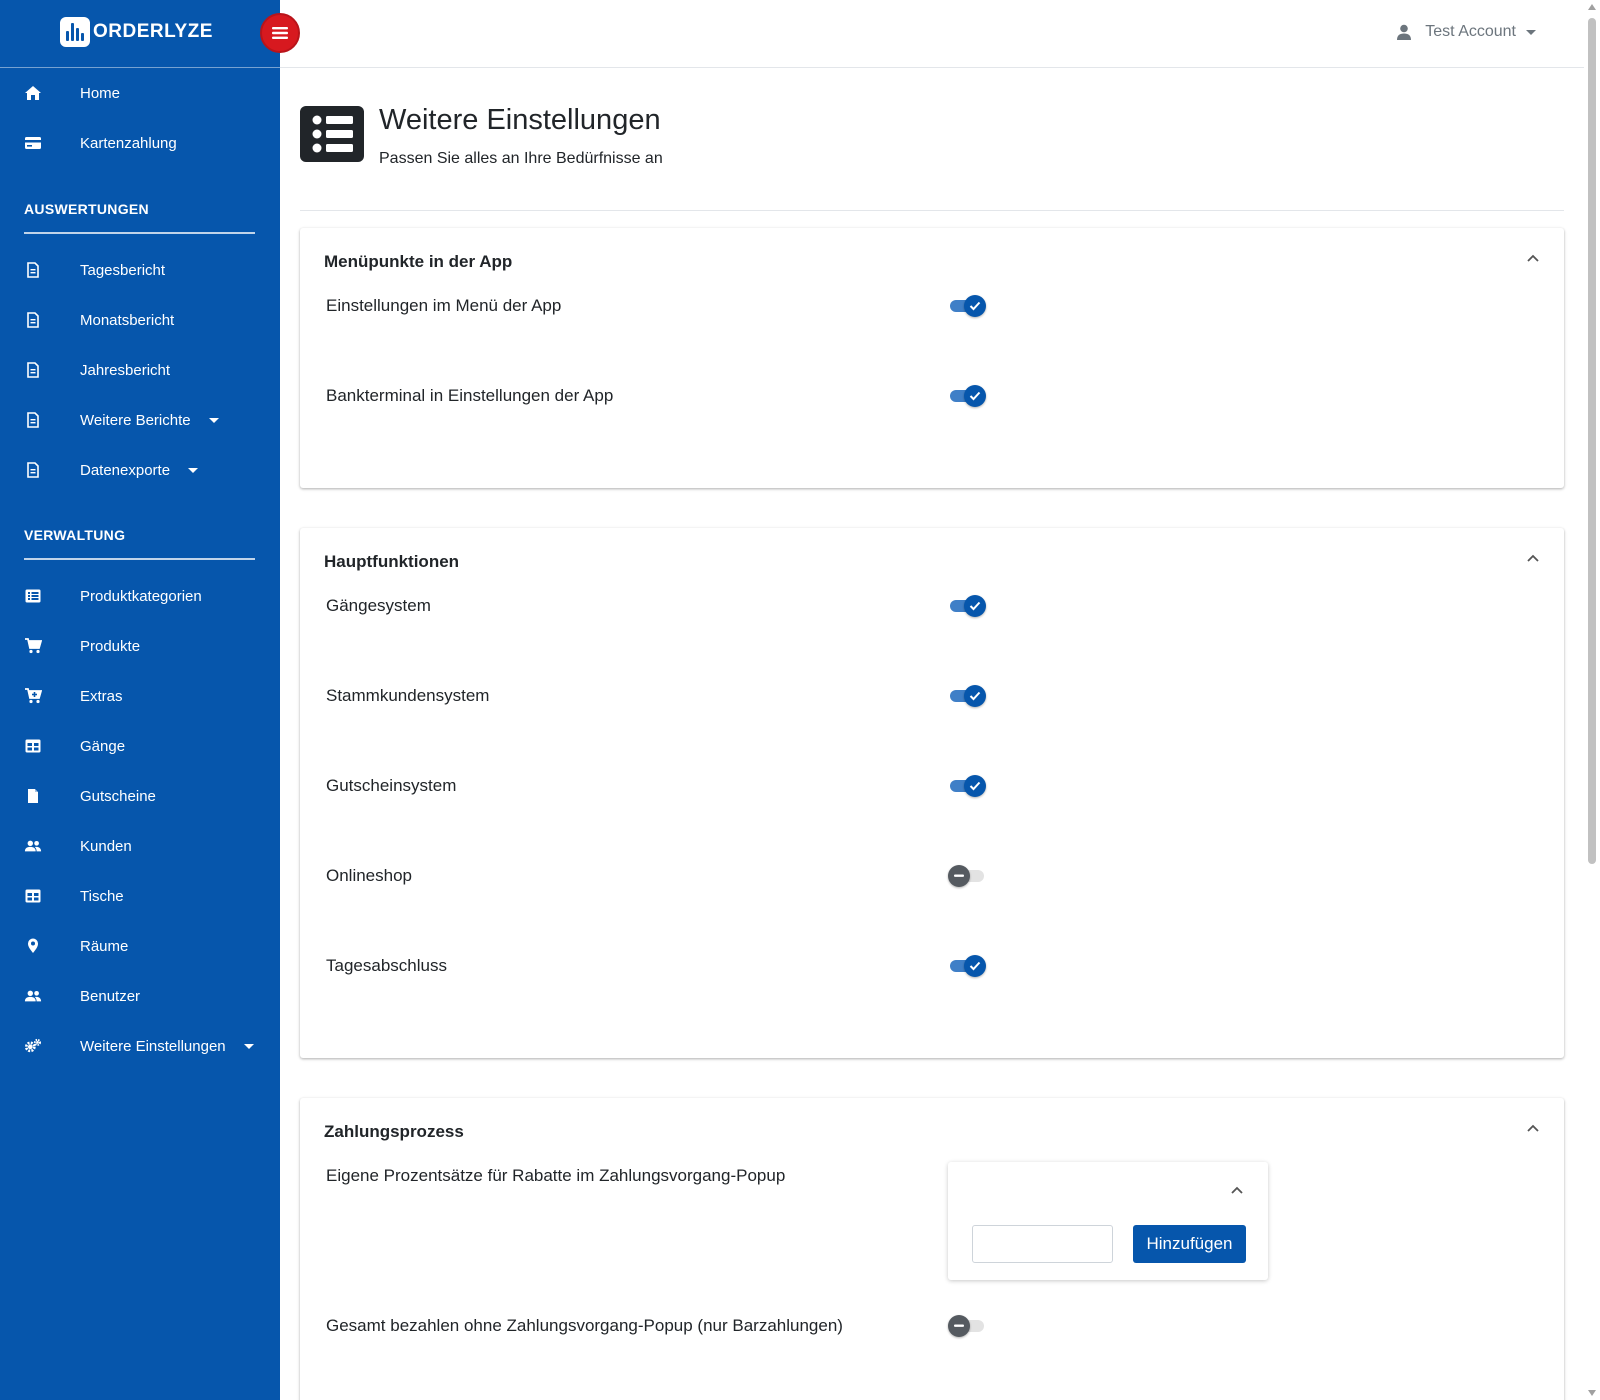 Image resolution: width=1600 pixels, height=1400 pixels. I want to click on setting-row: Bankterminal in Einstellungen der App, so click(926, 397).